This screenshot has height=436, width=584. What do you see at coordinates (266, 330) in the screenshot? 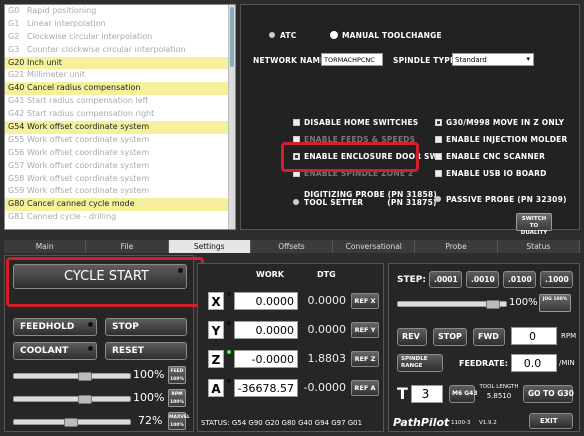
I see `axis-y-work: 0.0000` at bounding box center [266, 330].